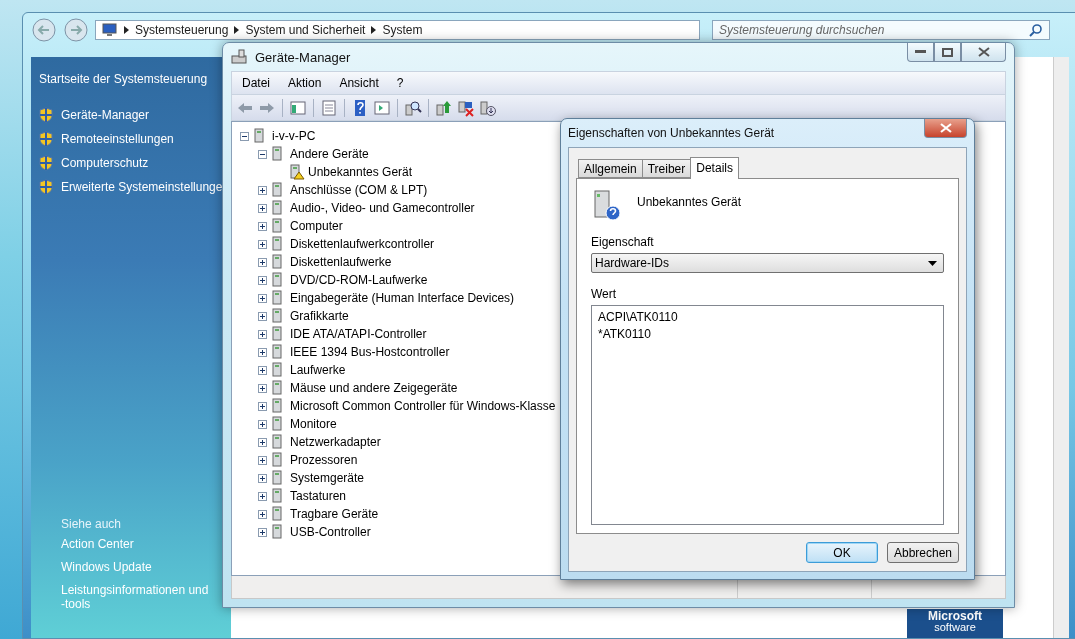 This screenshot has width=1075, height=639. What do you see at coordinates (117, 139) in the screenshot?
I see `nav-link: Remoteeinstellungen` at bounding box center [117, 139].